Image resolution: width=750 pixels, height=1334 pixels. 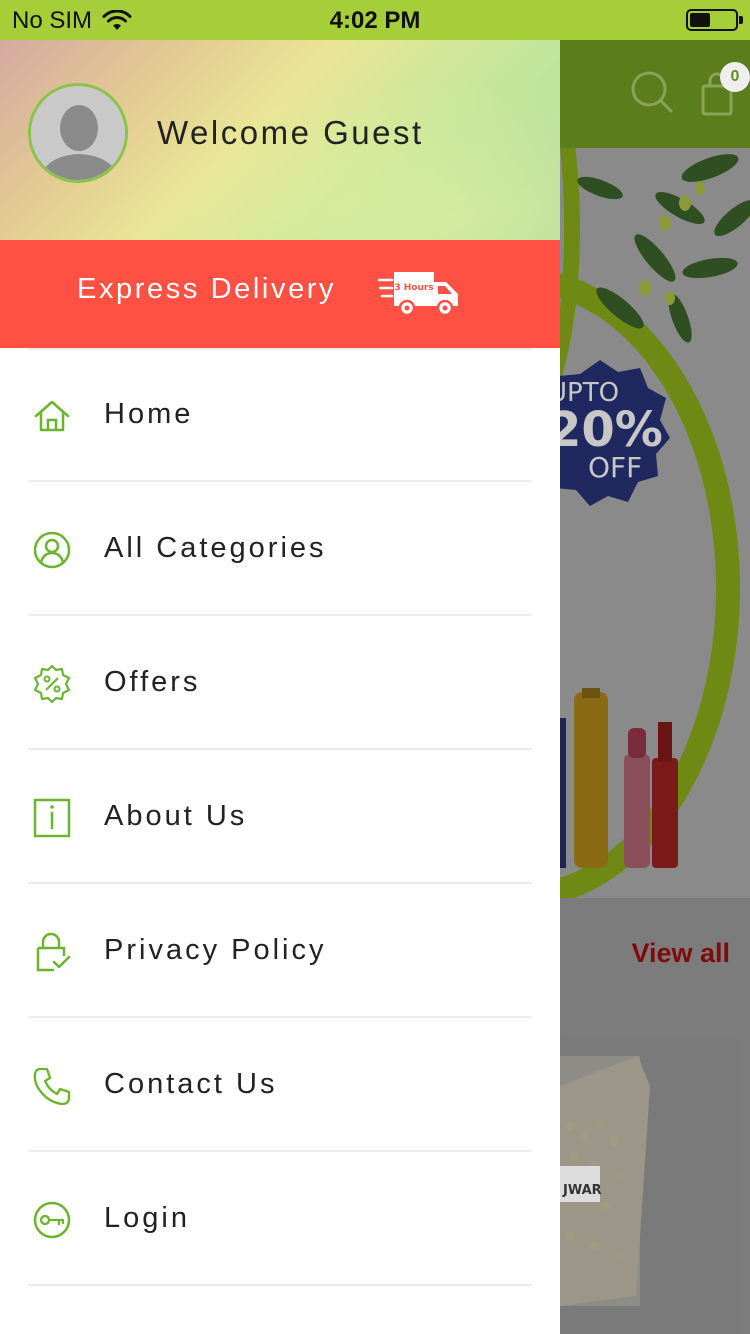 I want to click on express-delivery-banner: Express Delivery 3 Hours, so click(x=280, y=294).